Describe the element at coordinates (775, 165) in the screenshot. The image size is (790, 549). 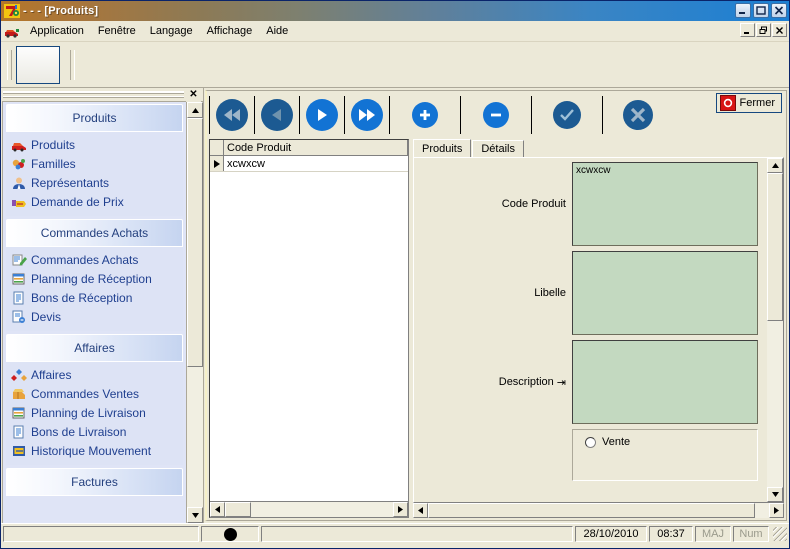
I see `detail-scroll-up-button` at that location.